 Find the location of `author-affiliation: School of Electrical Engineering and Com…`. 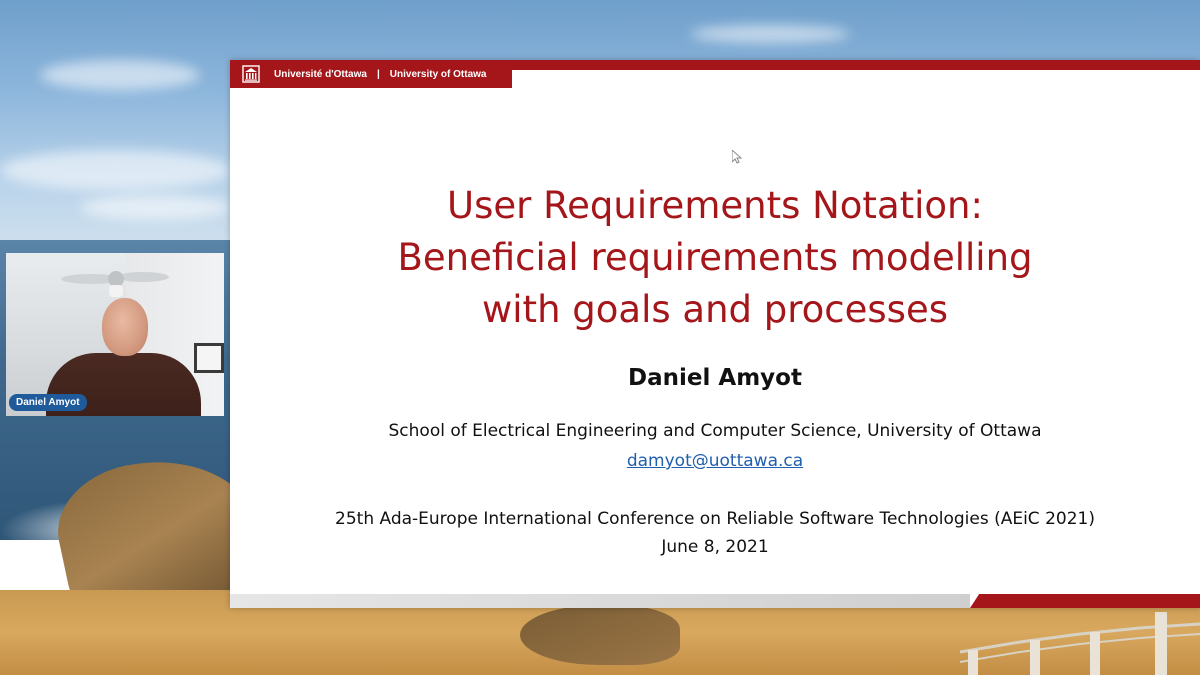

author-affiliation: School of Electrical Engineering and Com… is located at coordinates (715, 431).